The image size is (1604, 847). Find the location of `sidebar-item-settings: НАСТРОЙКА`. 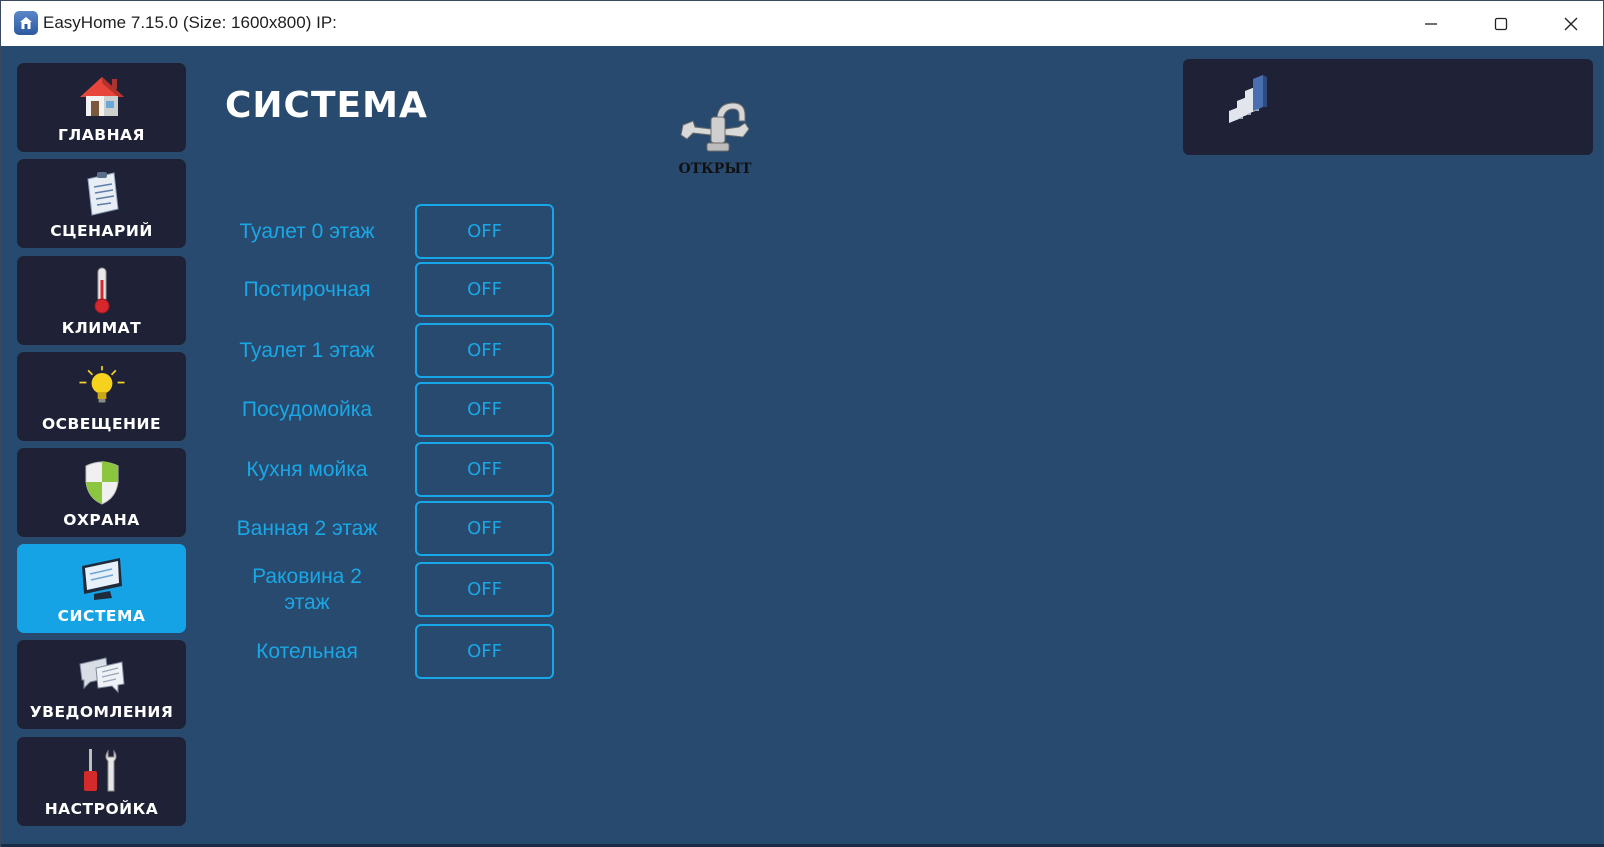

sidebar-item-settings: НАСТРОЙКА is located at coordinates (101, 781).